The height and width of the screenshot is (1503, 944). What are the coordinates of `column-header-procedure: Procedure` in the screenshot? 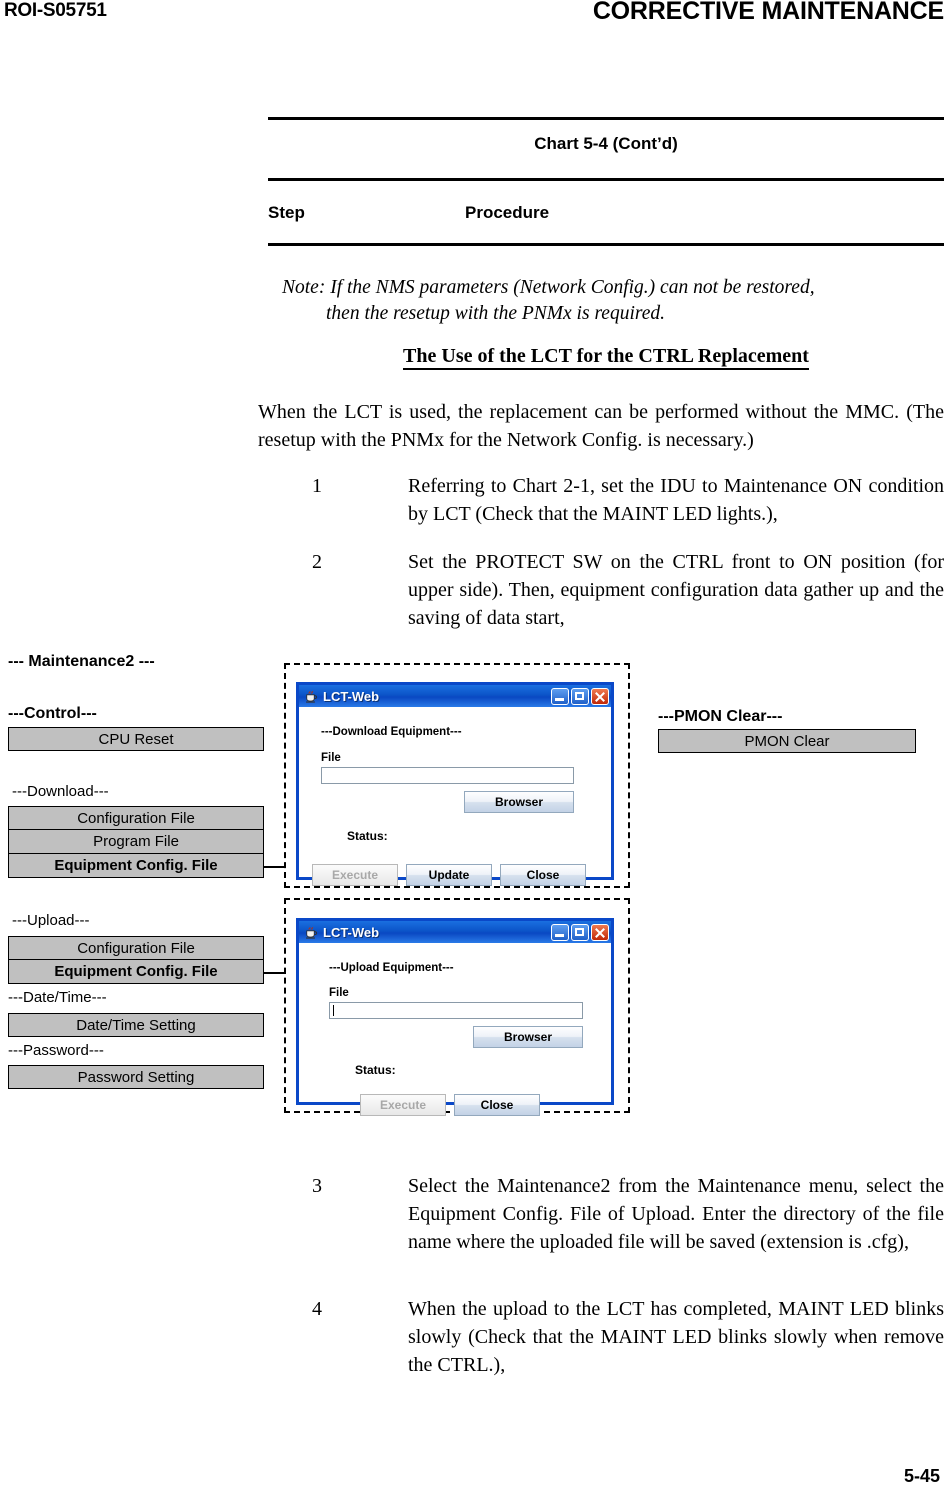 It's located at (507, 212).